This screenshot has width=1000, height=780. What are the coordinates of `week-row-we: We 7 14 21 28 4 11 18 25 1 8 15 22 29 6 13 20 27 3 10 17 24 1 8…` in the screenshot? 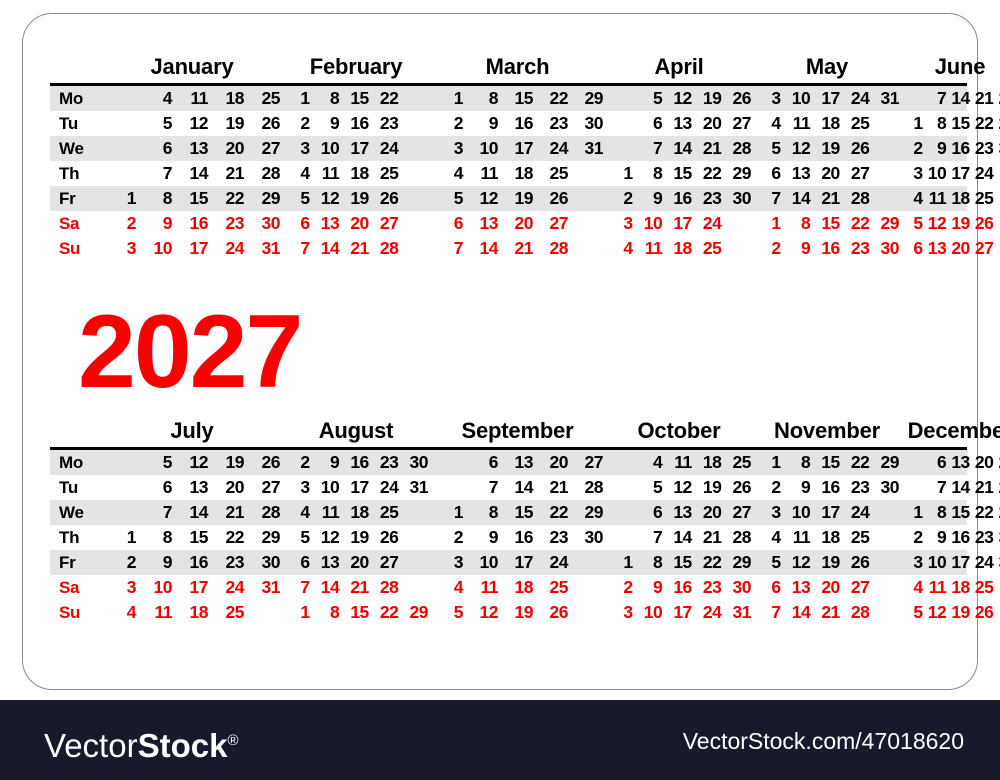 It's located at (525, 512).